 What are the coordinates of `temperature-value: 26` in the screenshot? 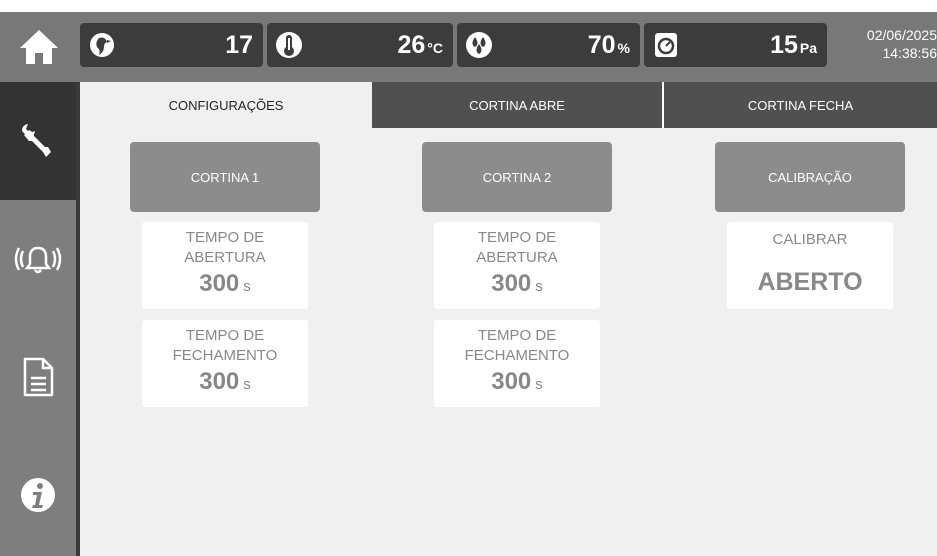 It's located at (411, 45).